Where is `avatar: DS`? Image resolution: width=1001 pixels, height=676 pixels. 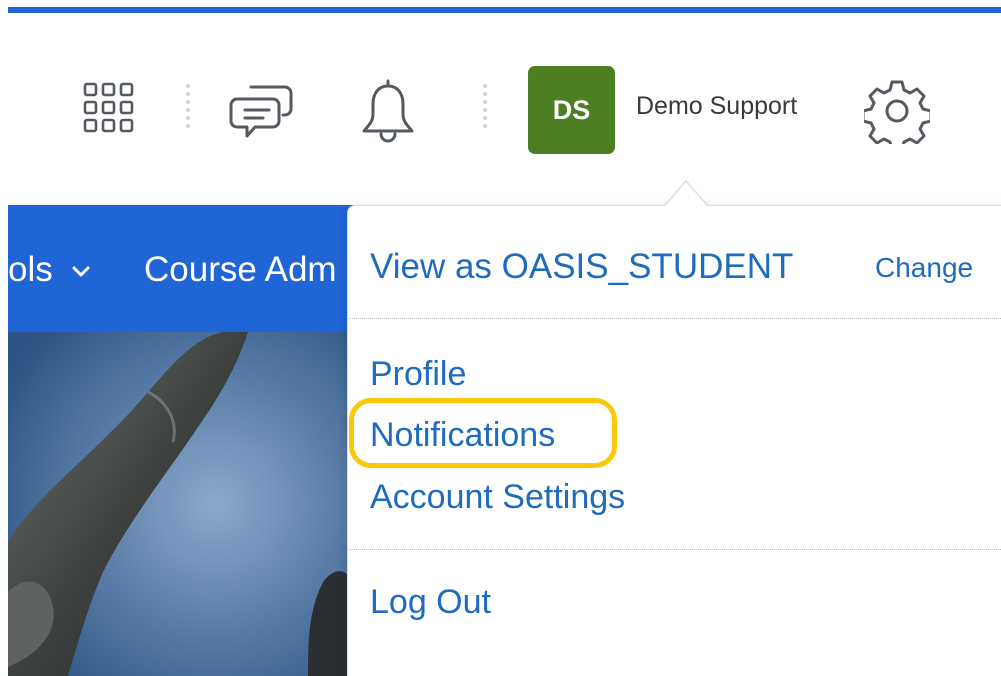 avatar: DS is located at coordinates (571, 110).